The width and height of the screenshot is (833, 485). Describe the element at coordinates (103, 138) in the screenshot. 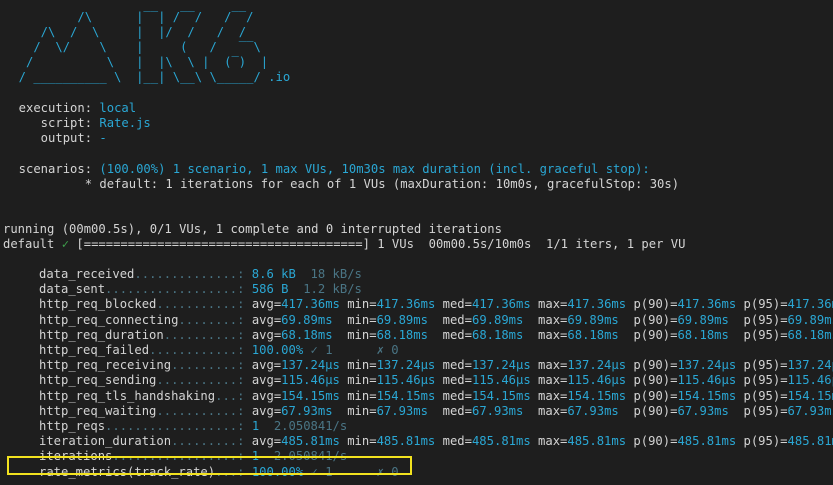

I see `output-value: -` at that location.